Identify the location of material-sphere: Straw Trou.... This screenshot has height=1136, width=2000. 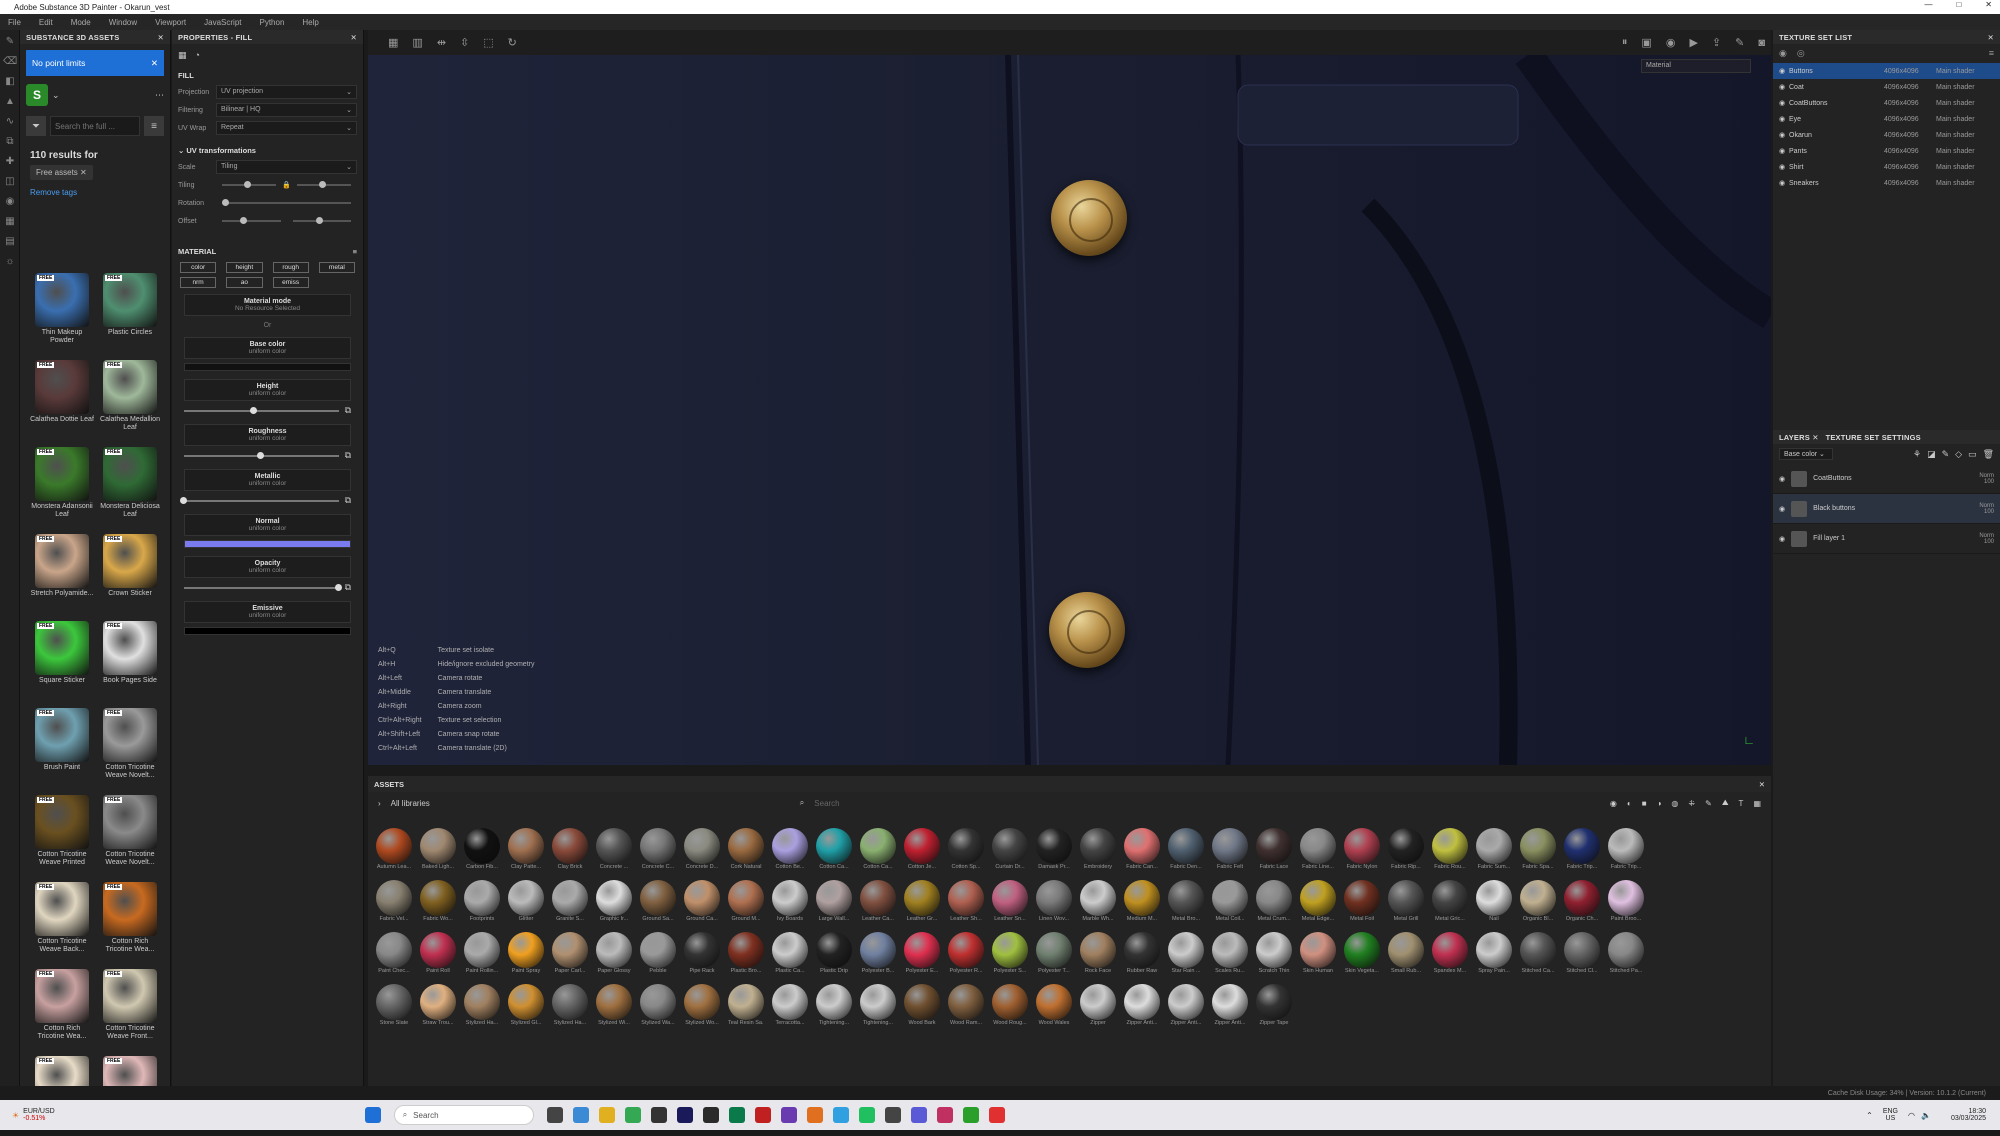
(438, 1007).